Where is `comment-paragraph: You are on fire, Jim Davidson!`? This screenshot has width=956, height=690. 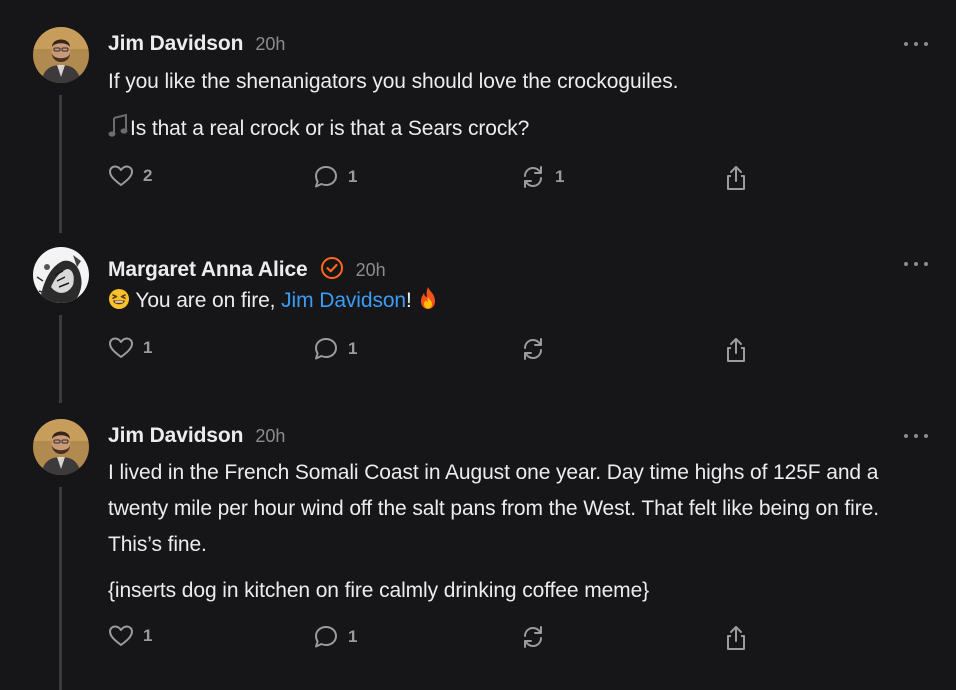 comment-paragraph: You are on fire, Jim Davidson! is located at coordinates (518, 301).